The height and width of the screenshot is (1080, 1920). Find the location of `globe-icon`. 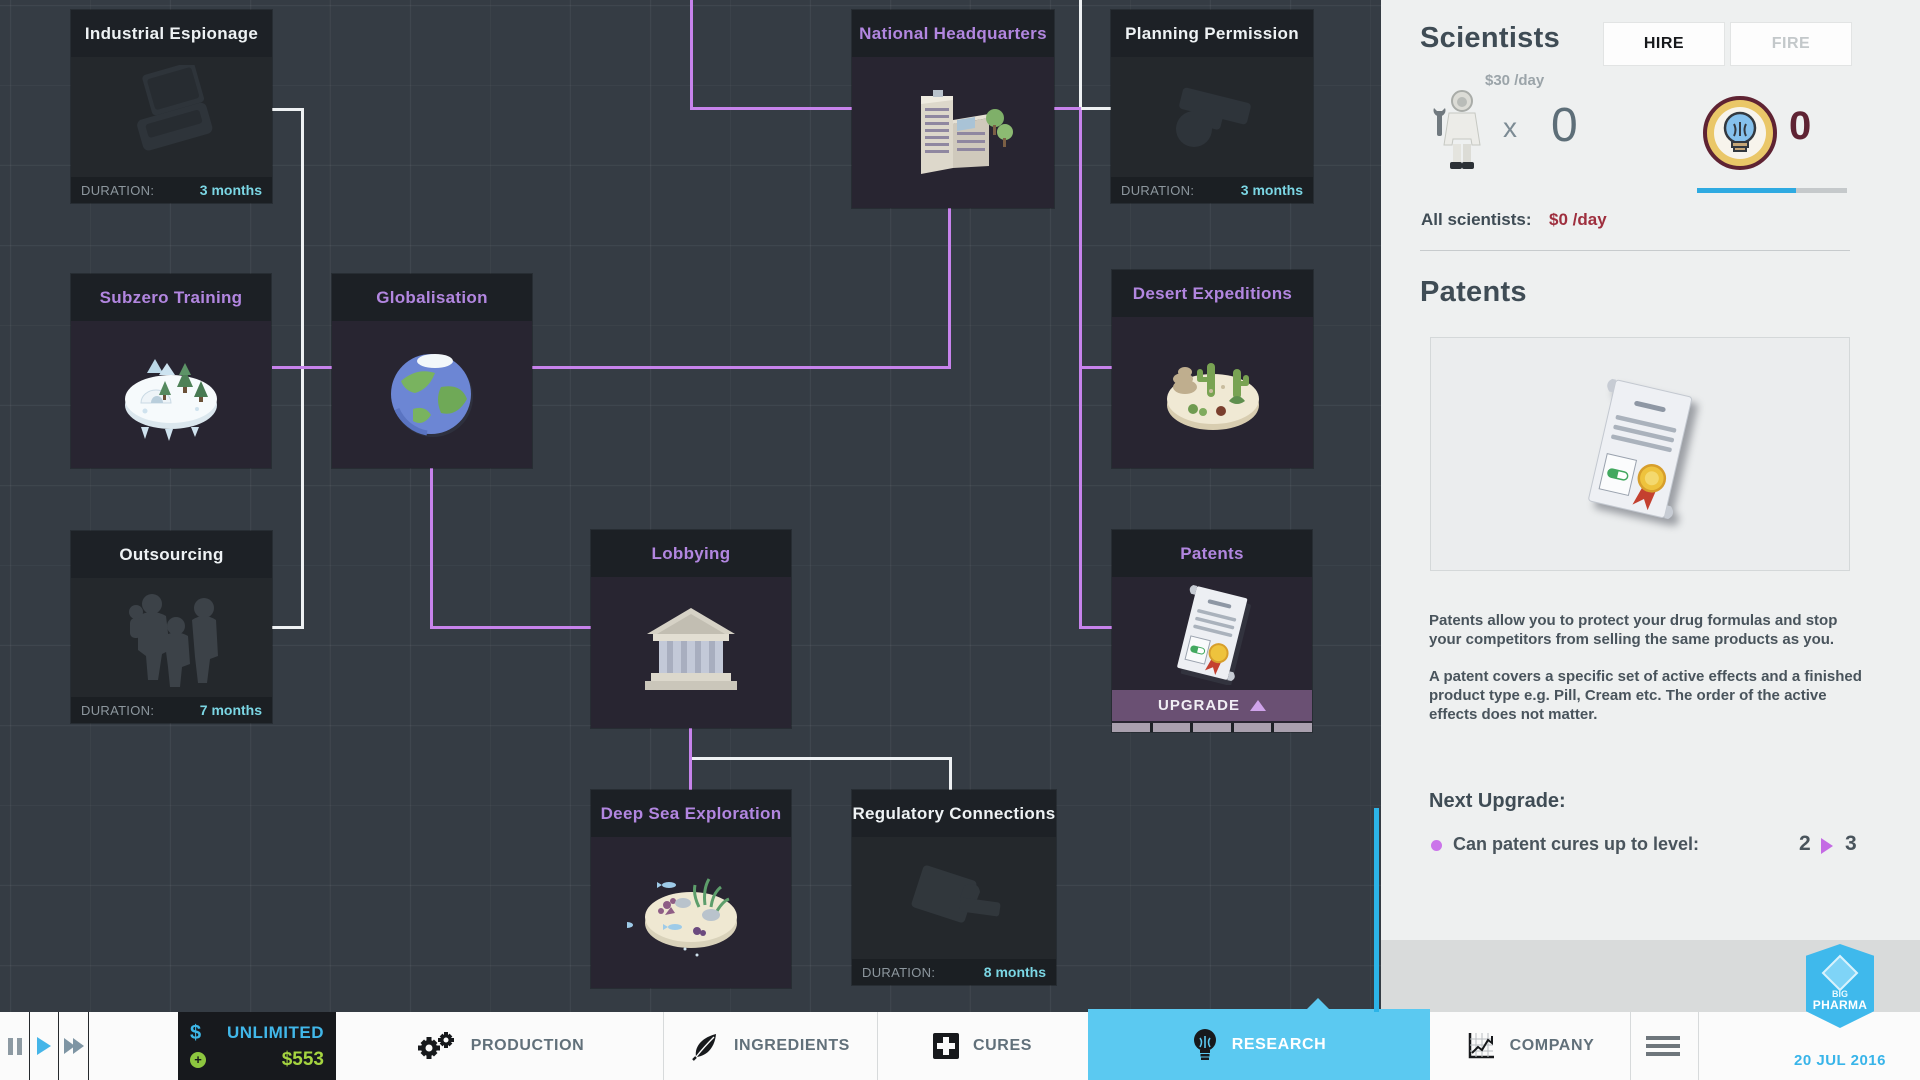

globe-icon is located at coordinates (432, 394).